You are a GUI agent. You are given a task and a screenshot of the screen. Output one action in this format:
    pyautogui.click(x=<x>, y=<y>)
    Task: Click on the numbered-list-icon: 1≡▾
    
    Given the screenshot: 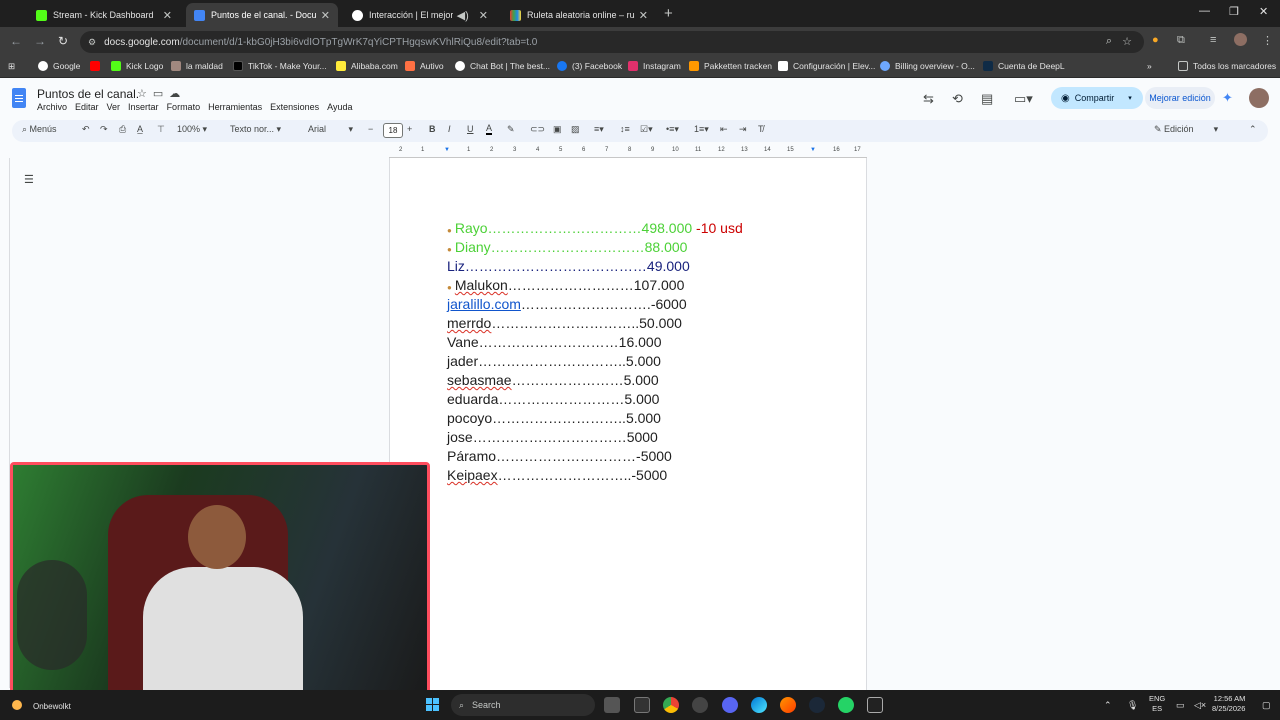 What is the action you would take?
    pyautogui.click(x=701, y=129)
    